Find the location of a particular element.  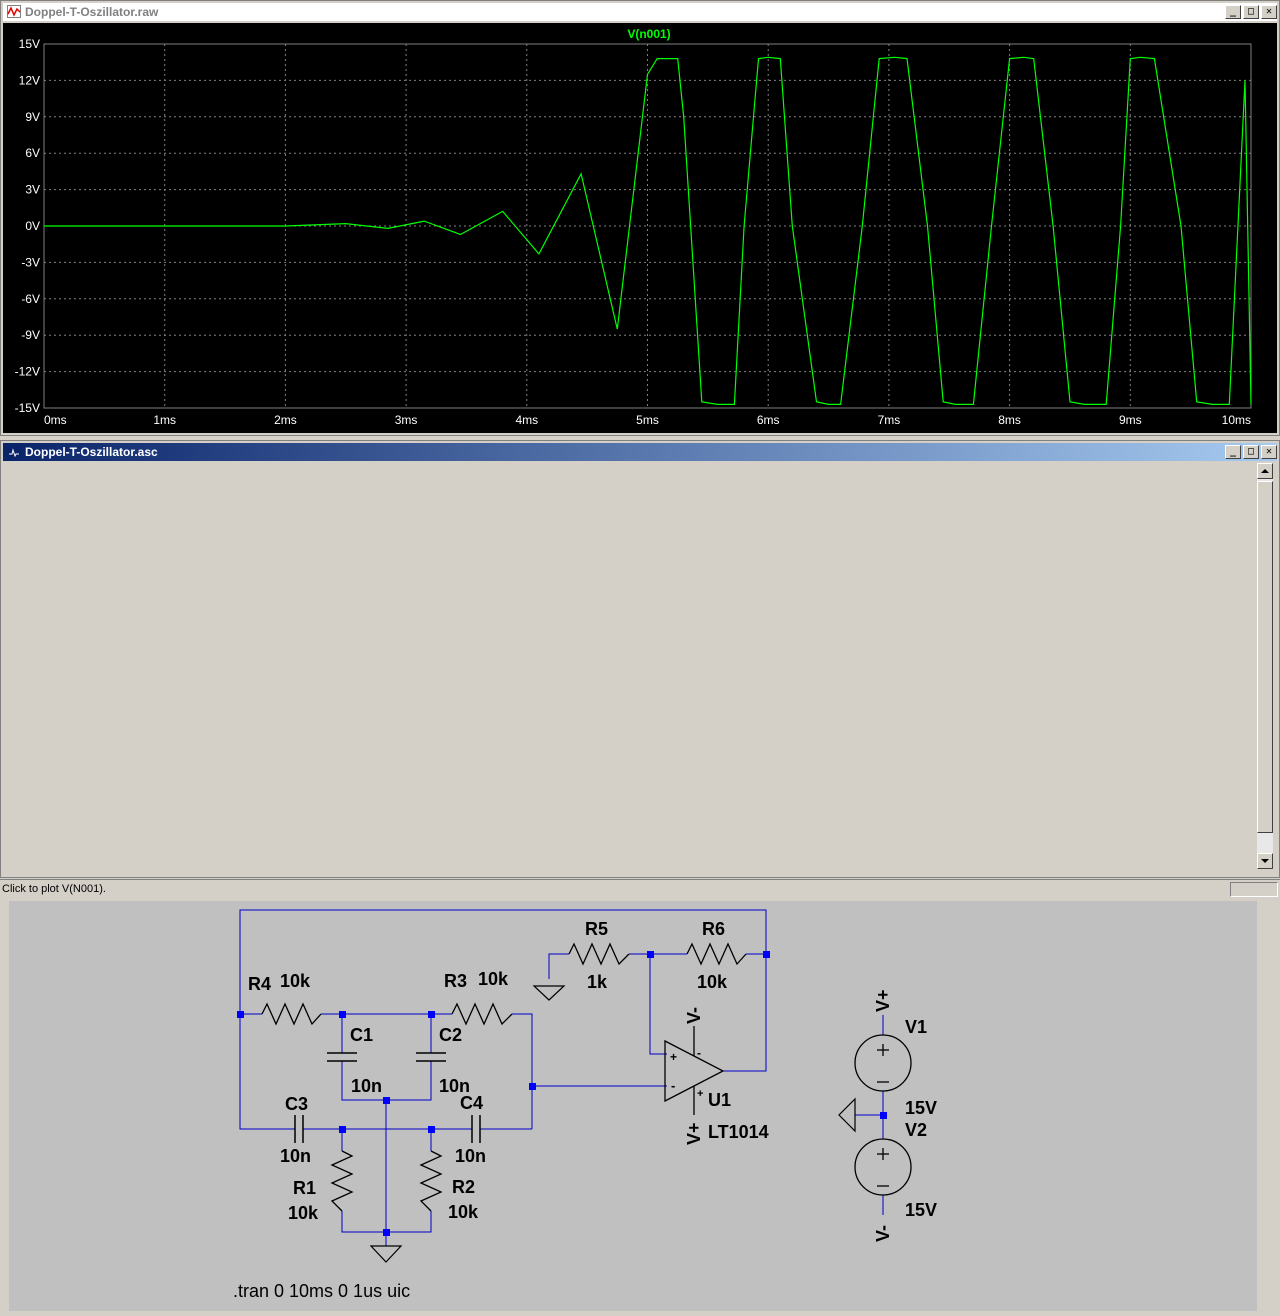

r3-value: 10k is located at coordinates (493, 979).